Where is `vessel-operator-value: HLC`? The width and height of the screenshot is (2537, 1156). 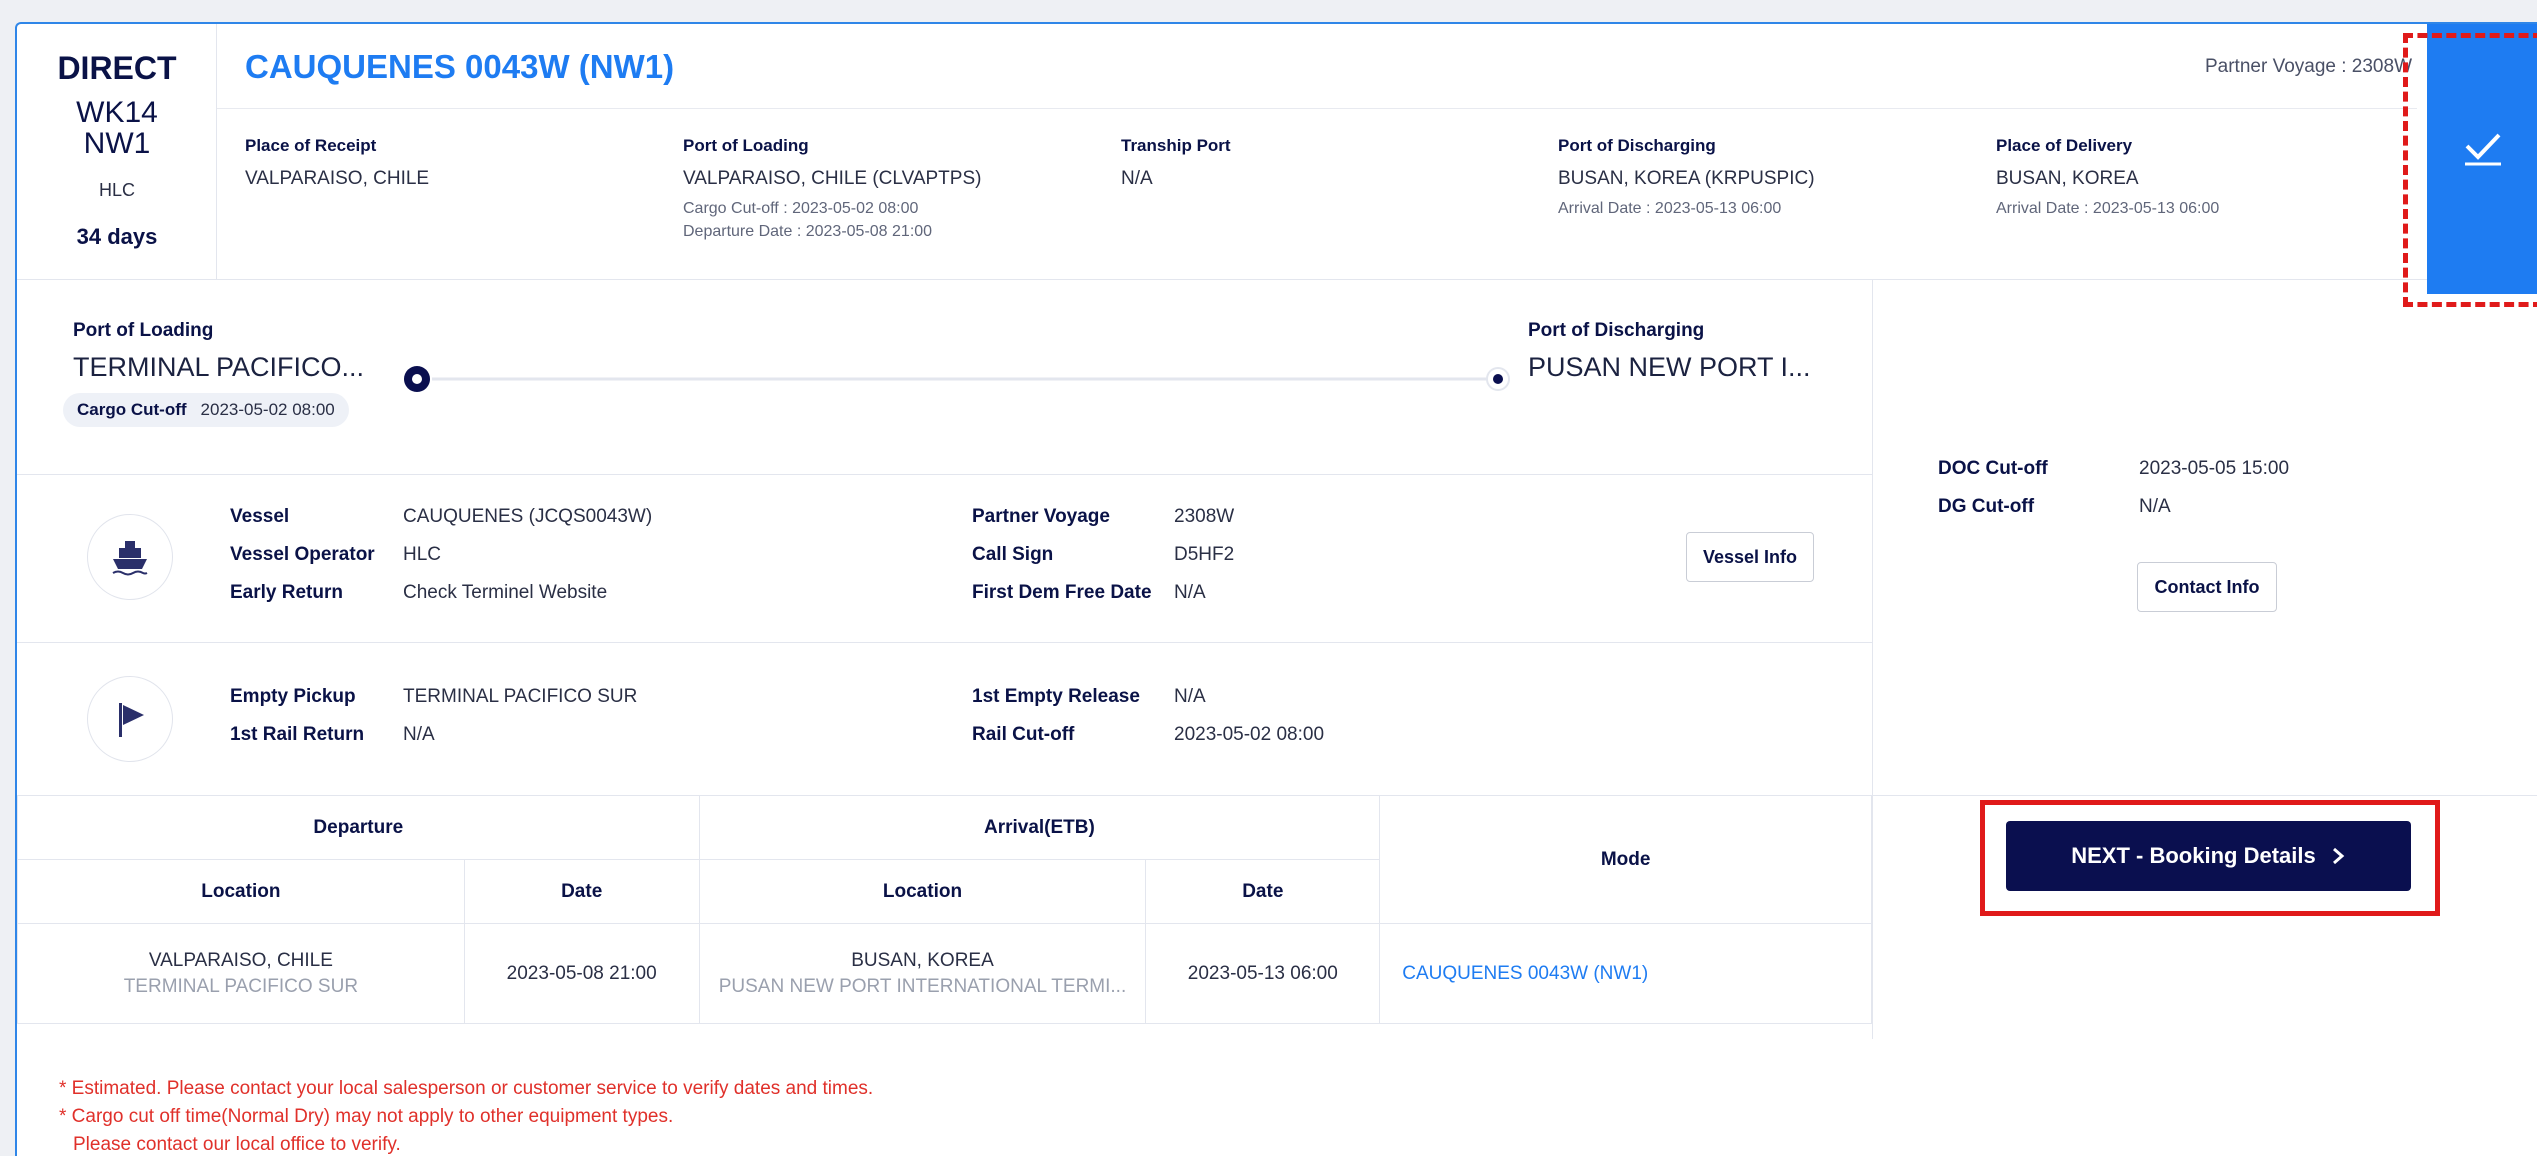 vessel-operator-value: HLC is located at coordinates (422, 554).